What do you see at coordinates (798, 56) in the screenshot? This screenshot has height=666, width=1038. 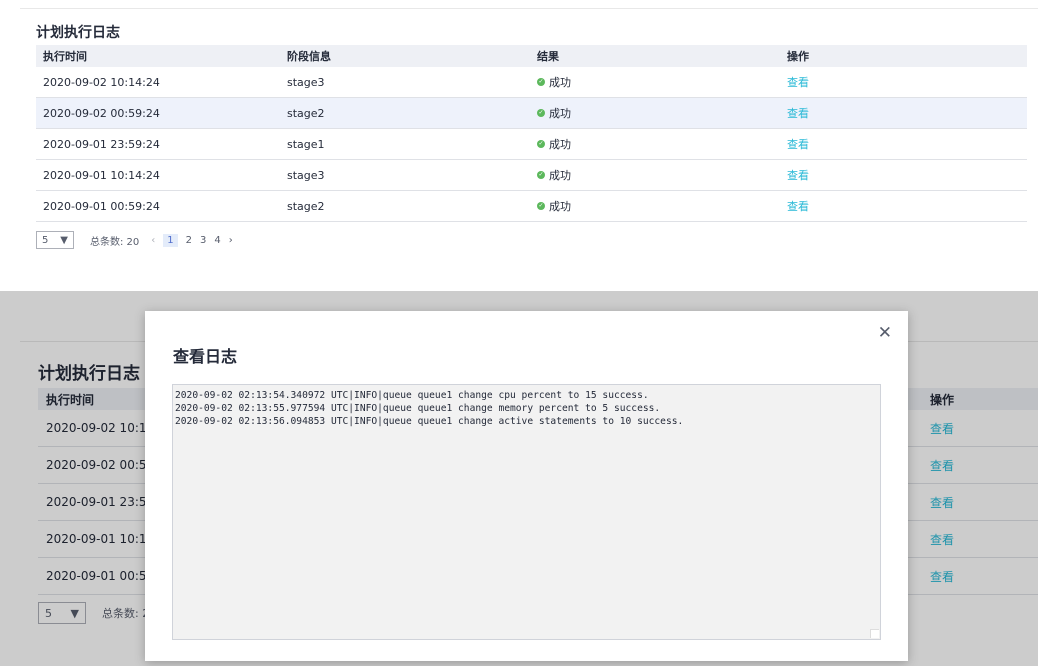 I see `header-action: 操作` at bounding box center [798, 56].